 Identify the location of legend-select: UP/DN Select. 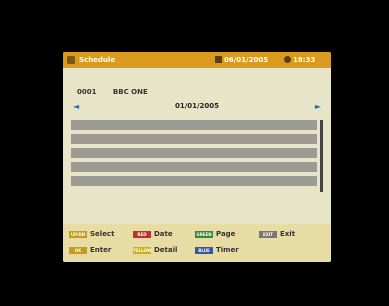
(91, 234).